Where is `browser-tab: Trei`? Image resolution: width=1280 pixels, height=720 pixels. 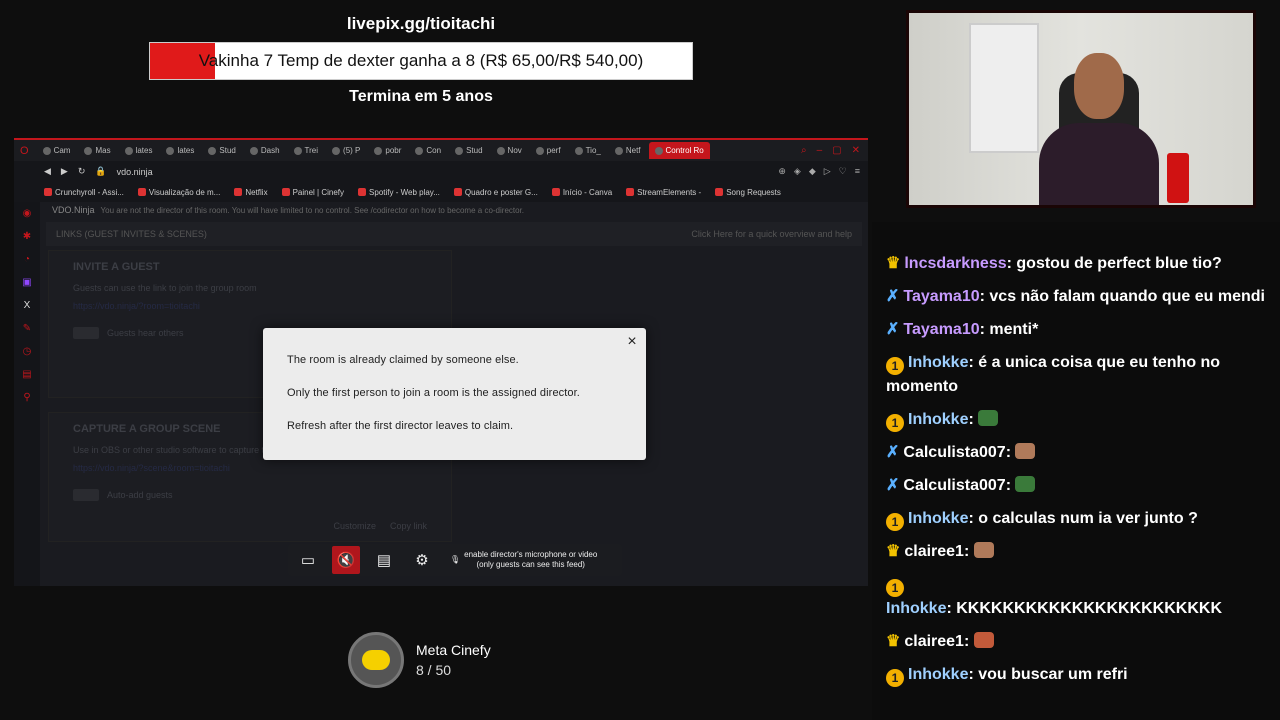 browser-tab: Trei is located at coordinates (306, 150).